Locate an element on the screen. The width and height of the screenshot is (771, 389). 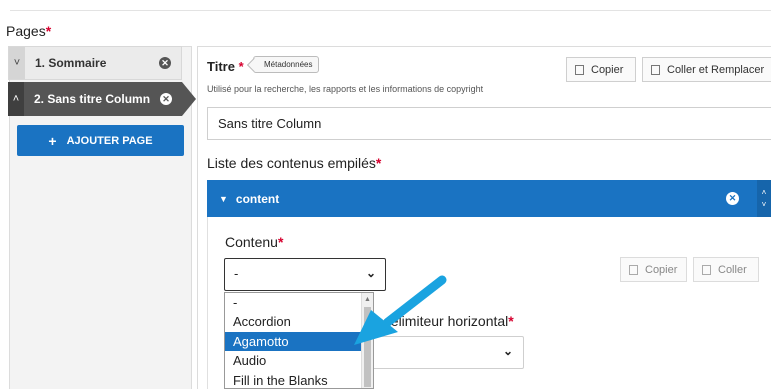
add-page-button: + AJOUTER PAGE is located at coordinates (100, 140).